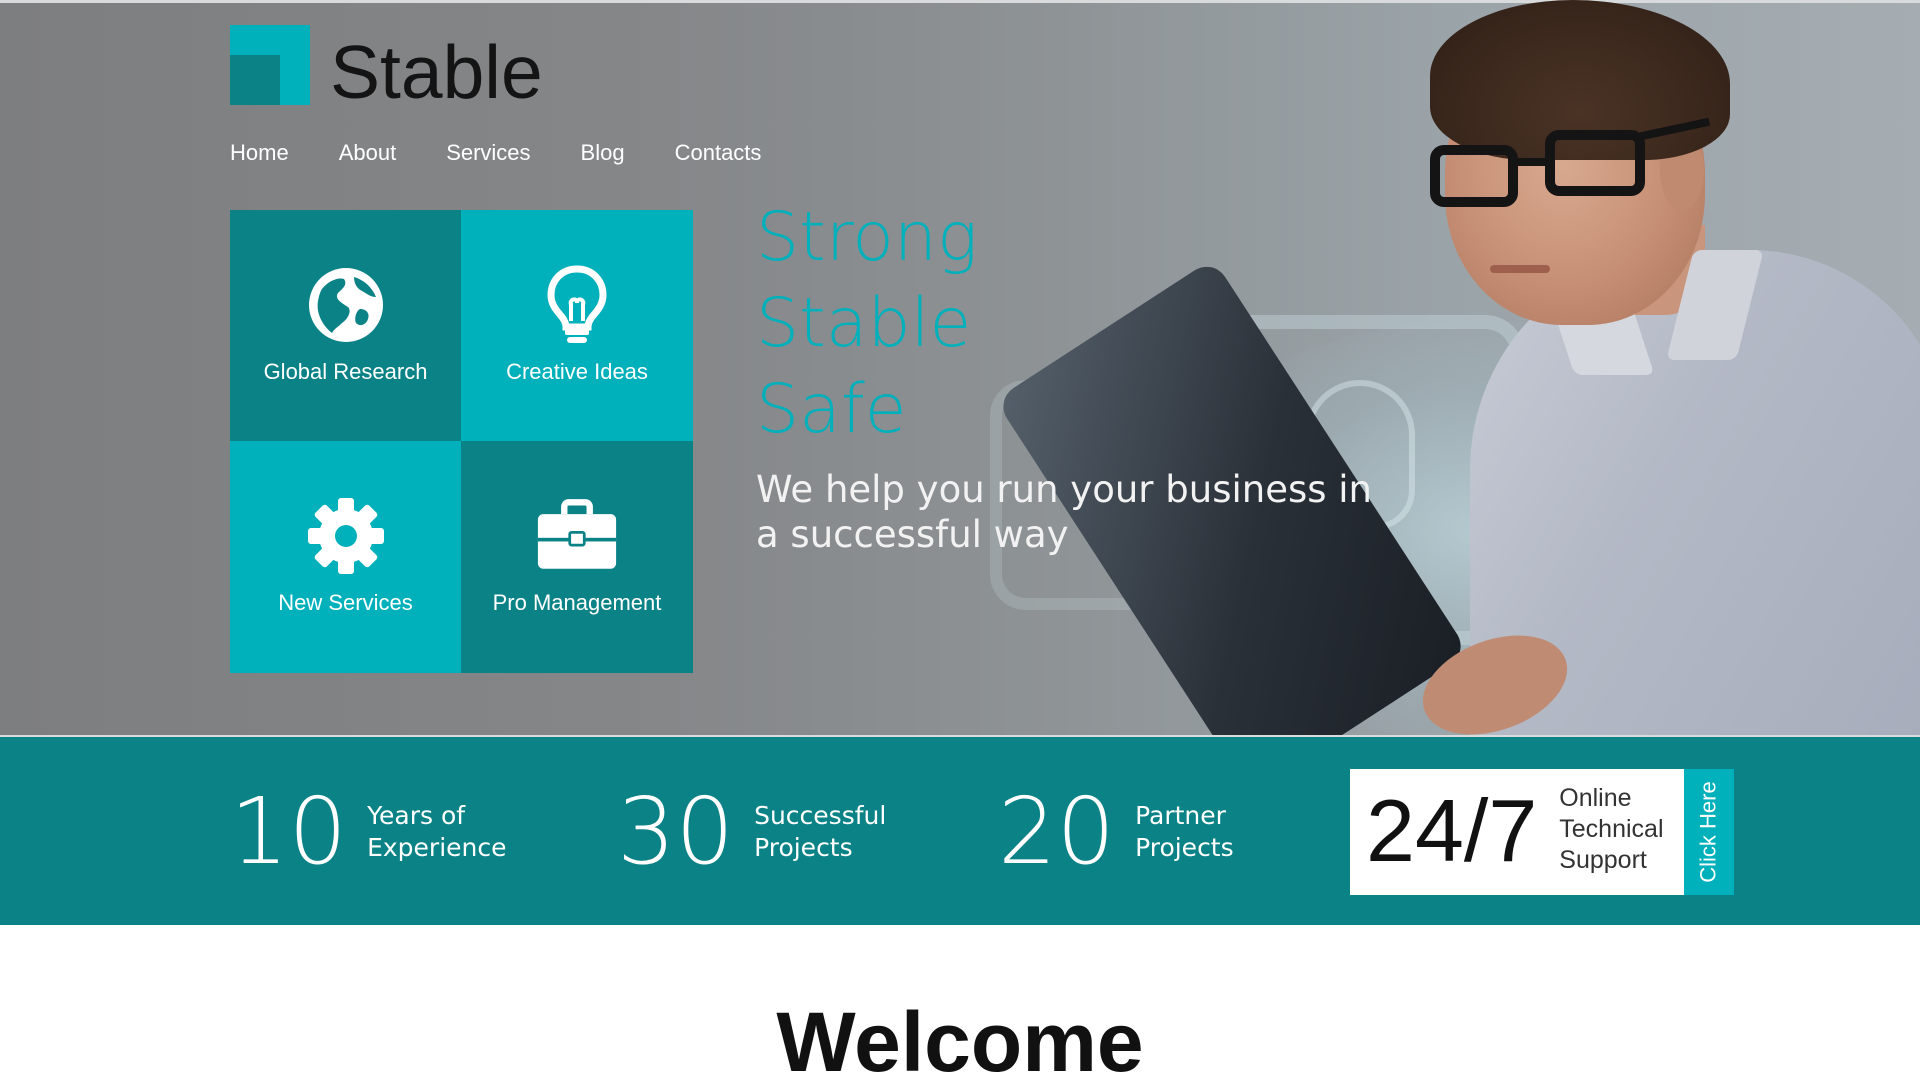 The image size is (1920, 1080). I want to click on tile-global-research: Global Research, so click(345, 325).